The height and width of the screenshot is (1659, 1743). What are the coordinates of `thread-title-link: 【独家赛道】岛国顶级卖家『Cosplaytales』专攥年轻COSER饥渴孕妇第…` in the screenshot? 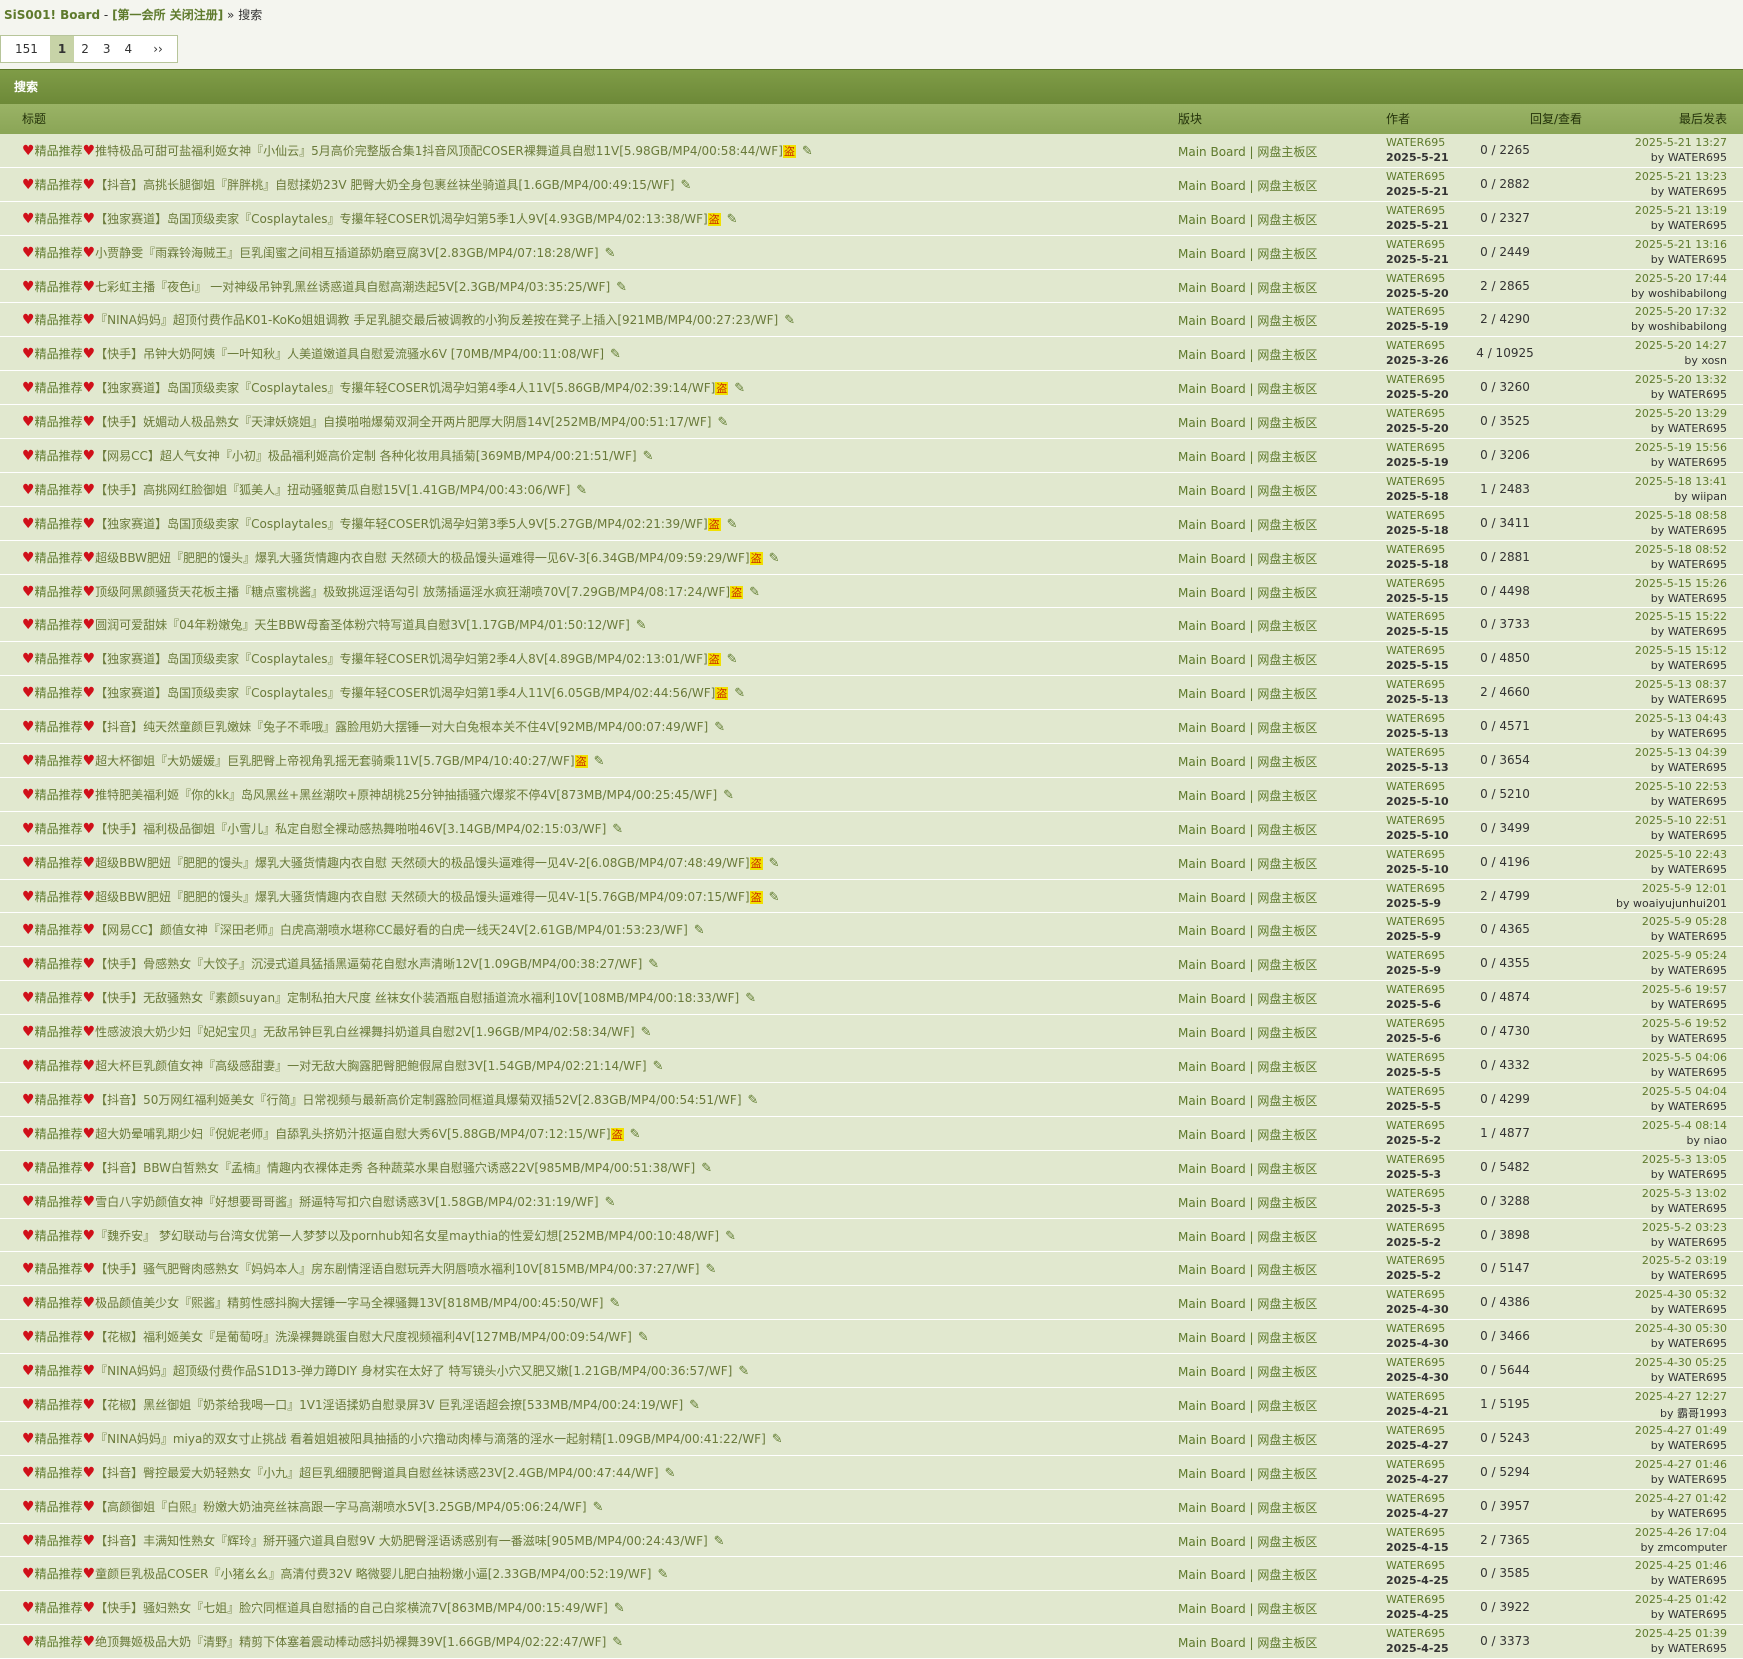 It's located at (401, 219).